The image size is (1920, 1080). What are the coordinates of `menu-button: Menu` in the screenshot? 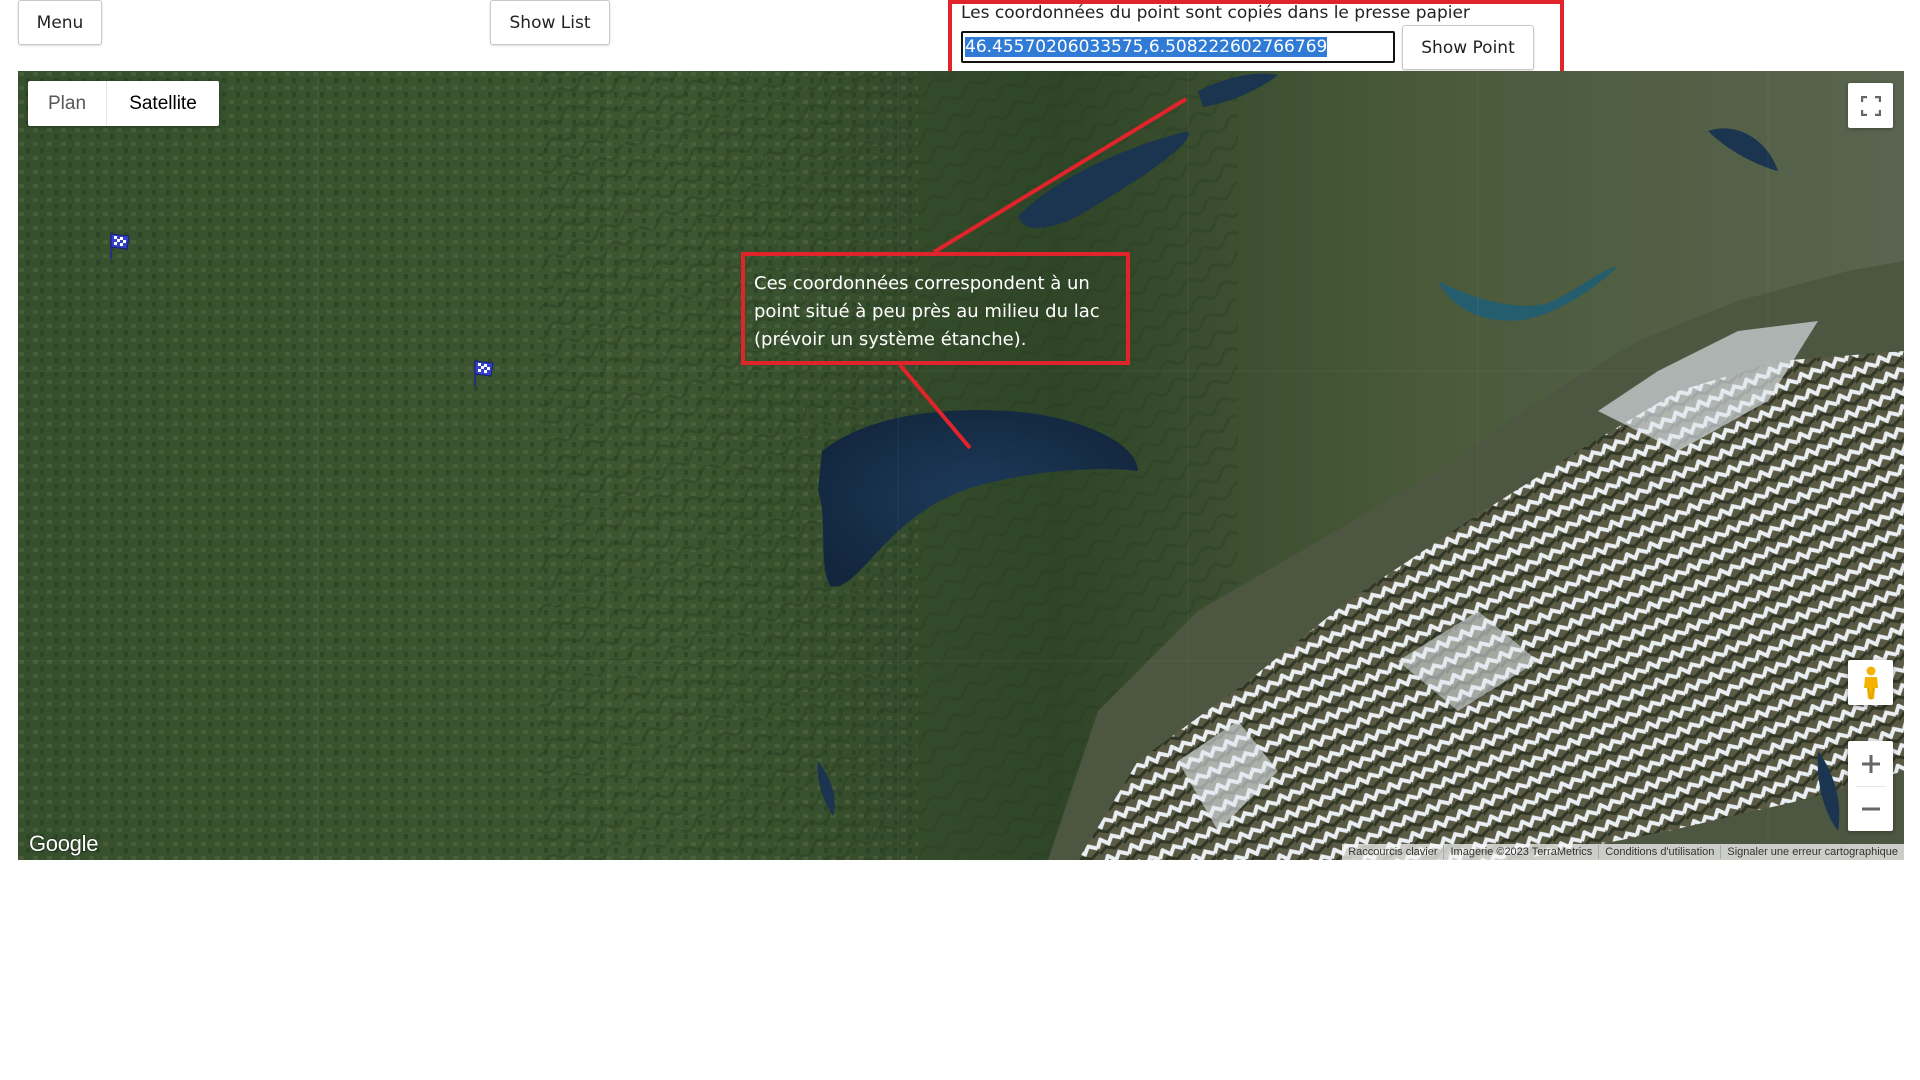 It's located at (60, 22).